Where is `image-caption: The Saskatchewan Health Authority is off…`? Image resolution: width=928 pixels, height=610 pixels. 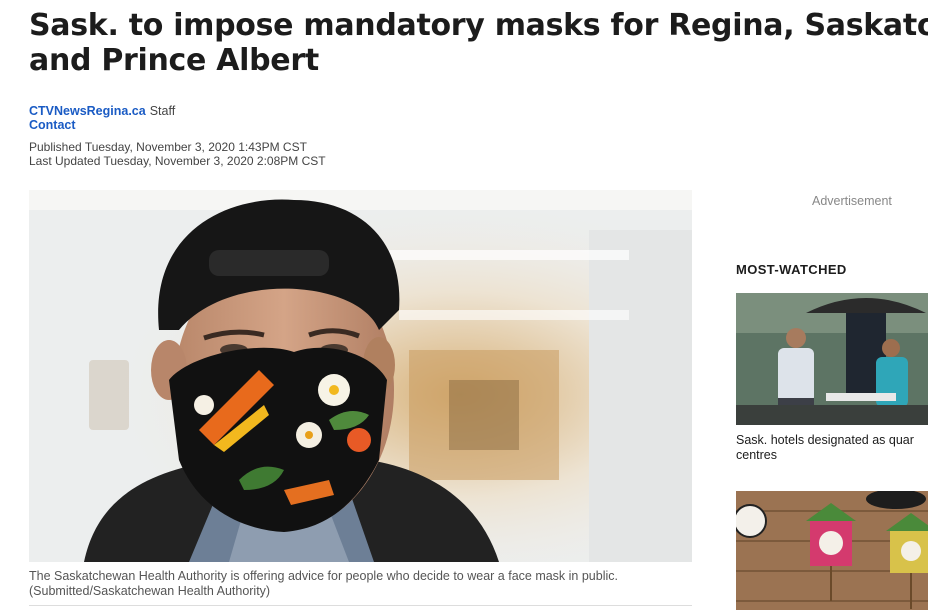 image-caption: The Saskatchewan Health Authority is off… is located at coordinates (360, 584).